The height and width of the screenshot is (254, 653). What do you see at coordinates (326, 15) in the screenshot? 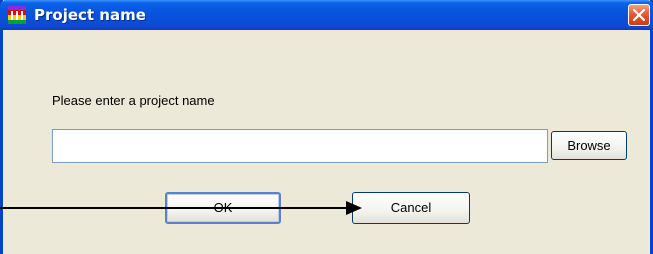
I see `title-bar: Project name` at bounding box center [326, 15].